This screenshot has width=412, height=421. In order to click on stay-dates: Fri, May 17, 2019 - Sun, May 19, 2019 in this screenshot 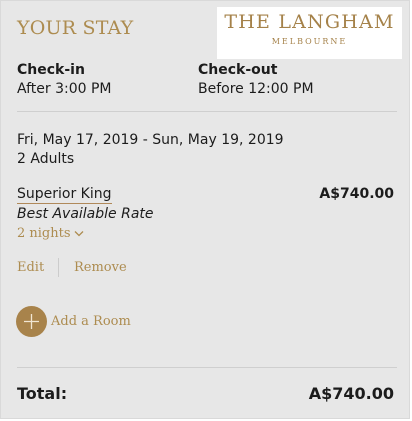, I will do `click(150, 140)`.